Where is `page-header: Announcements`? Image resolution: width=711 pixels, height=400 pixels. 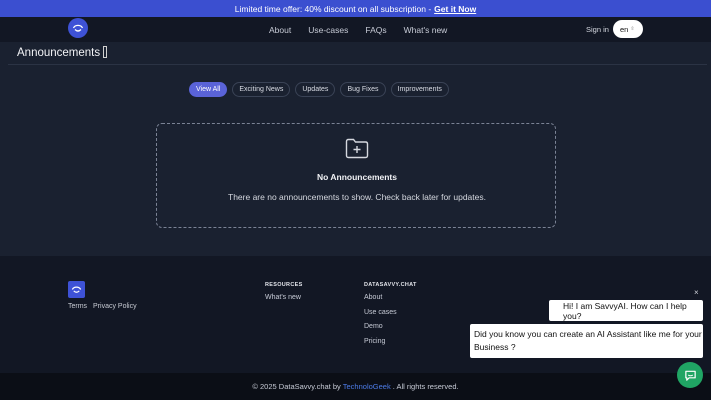
page-header: Announcements is located at coordinates (355, 53).